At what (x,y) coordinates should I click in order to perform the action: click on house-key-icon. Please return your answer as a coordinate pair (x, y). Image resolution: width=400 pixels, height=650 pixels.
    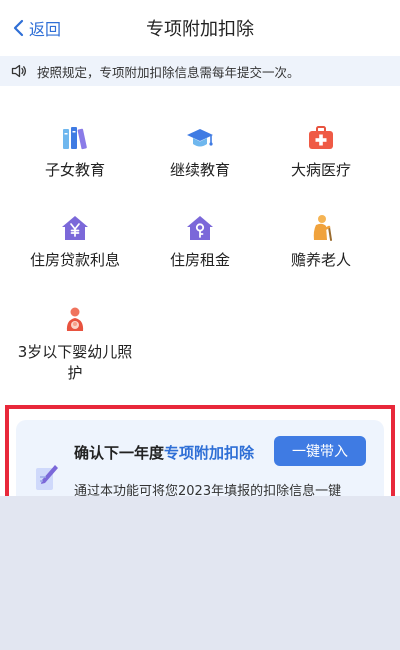
    Looking at the image, I should click on (200, 228).